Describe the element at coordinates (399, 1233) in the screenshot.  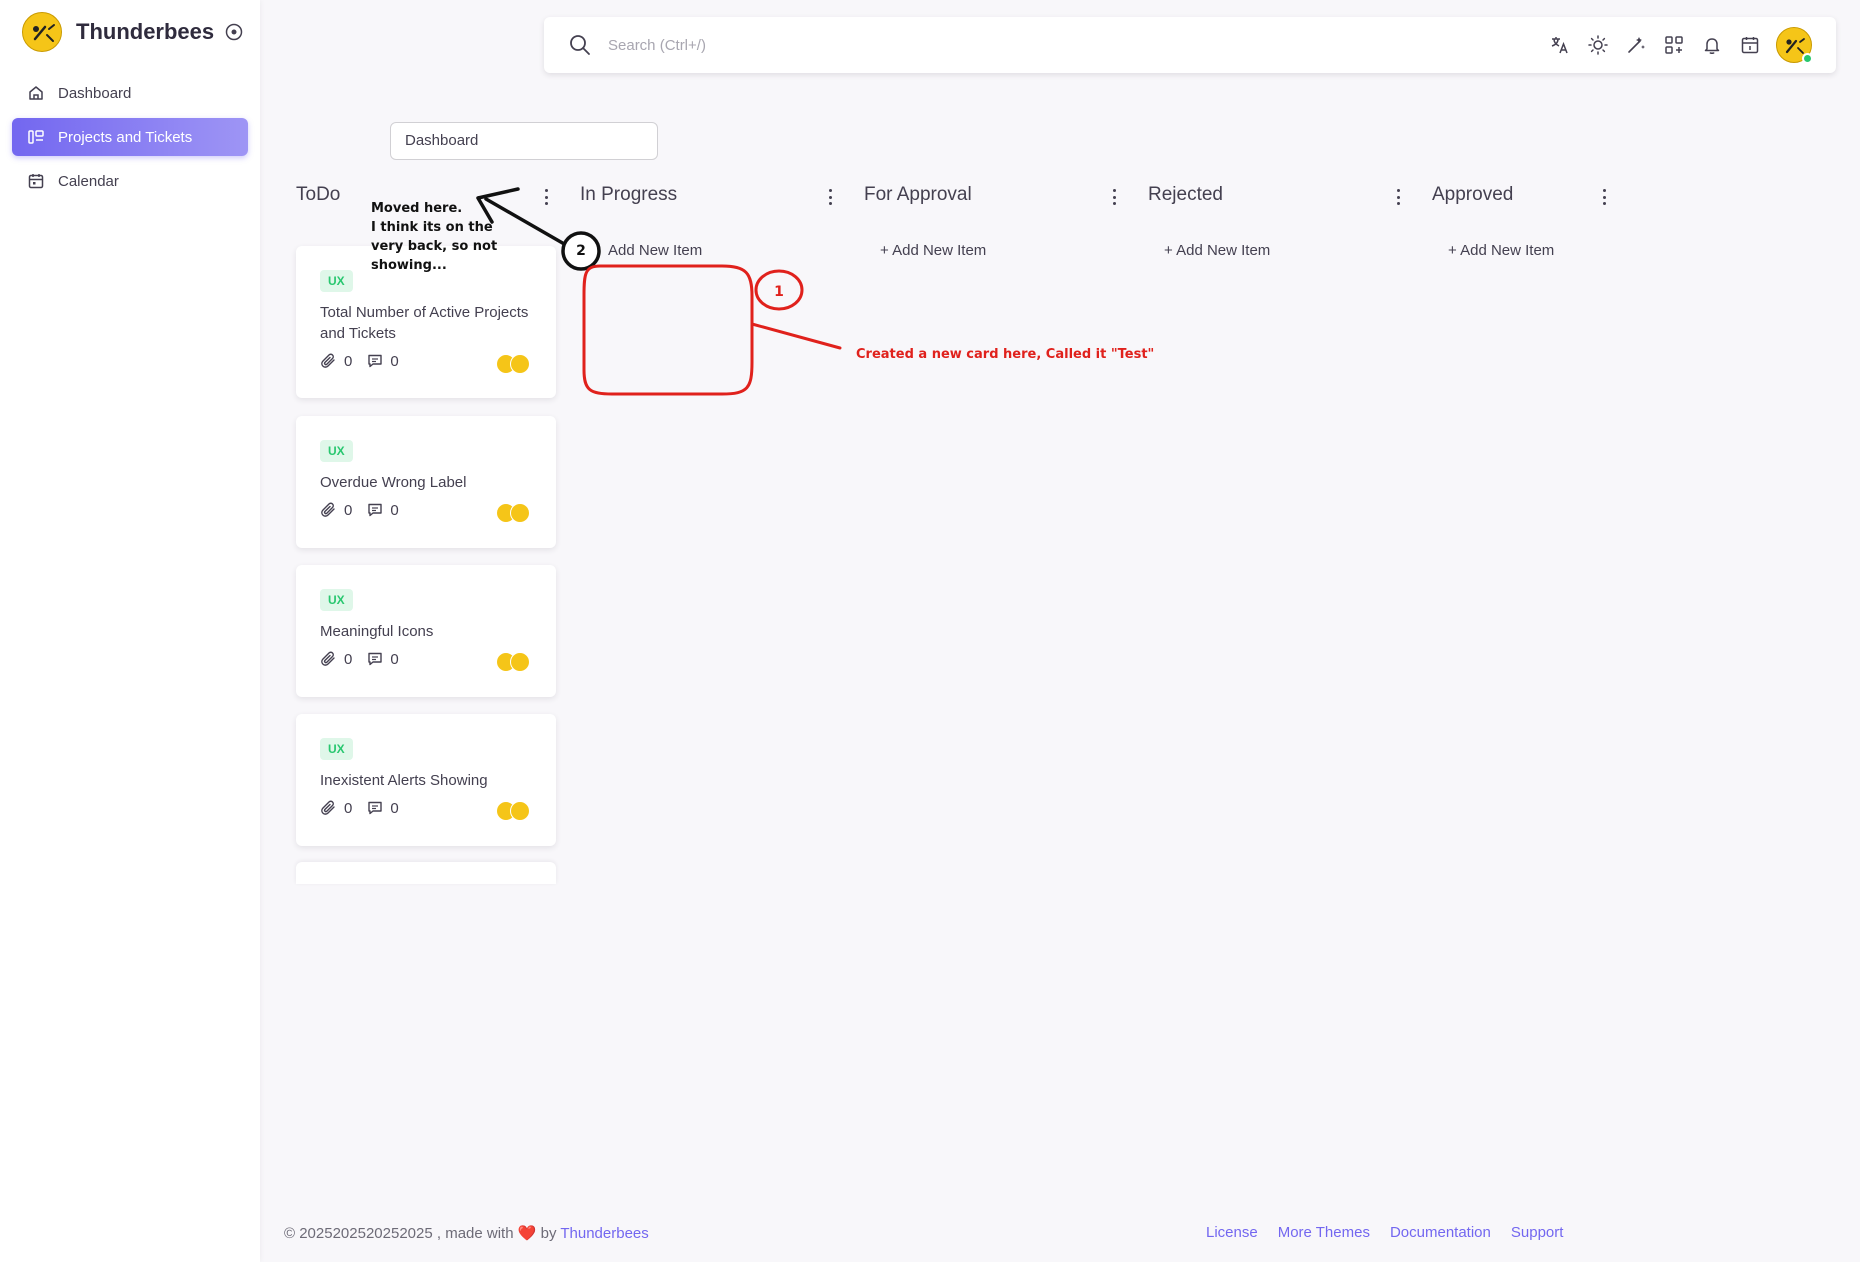
I see `footer-copyright: © 2025202520252025 , made with` at that location.